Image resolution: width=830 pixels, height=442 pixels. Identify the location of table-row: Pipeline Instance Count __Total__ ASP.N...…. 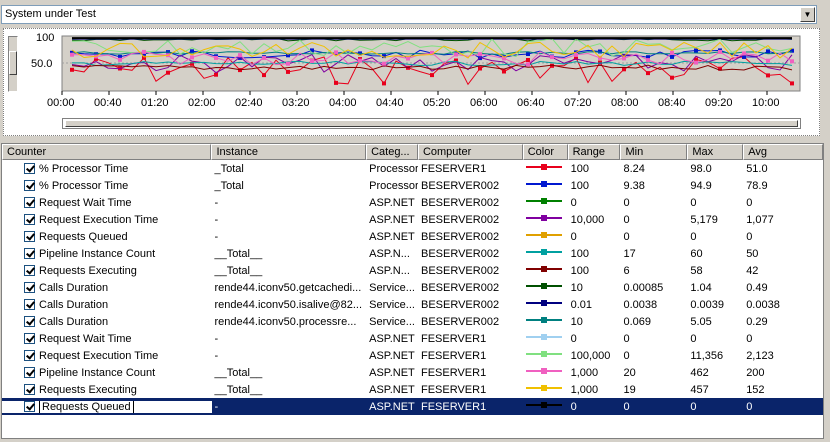
(412, 253).